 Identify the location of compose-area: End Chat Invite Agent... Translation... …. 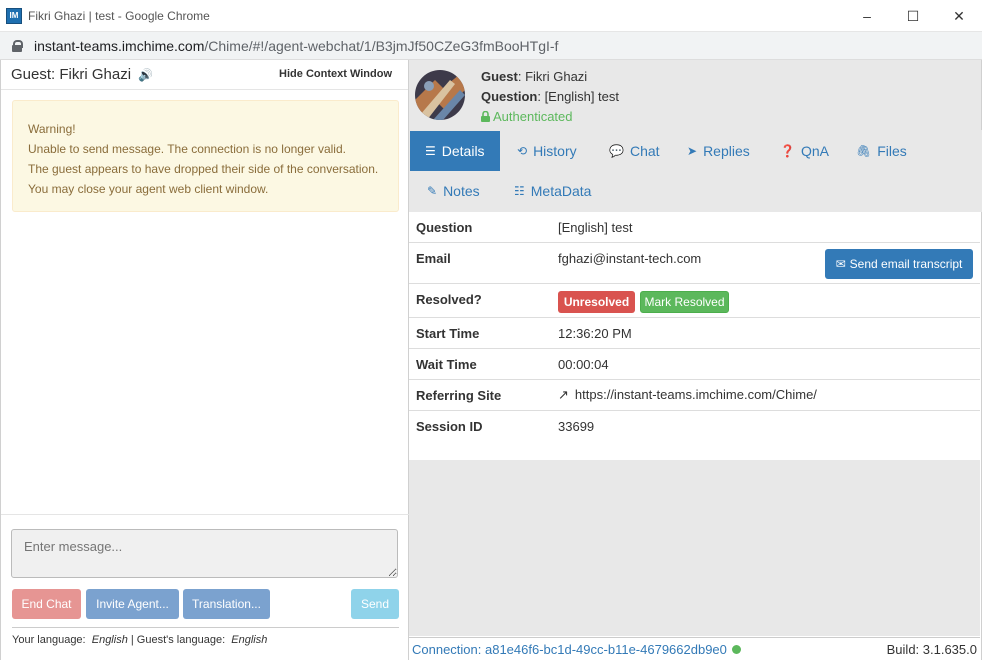
(205, 587).